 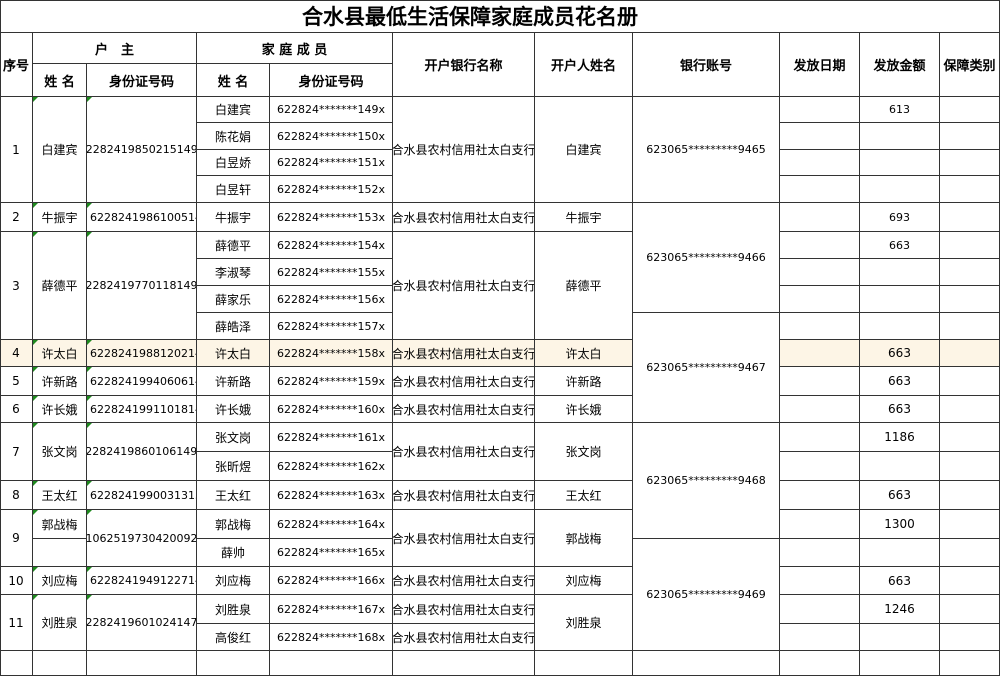 I want to click on householder-name-cell: 张文岗, so click(x=60, y=452).